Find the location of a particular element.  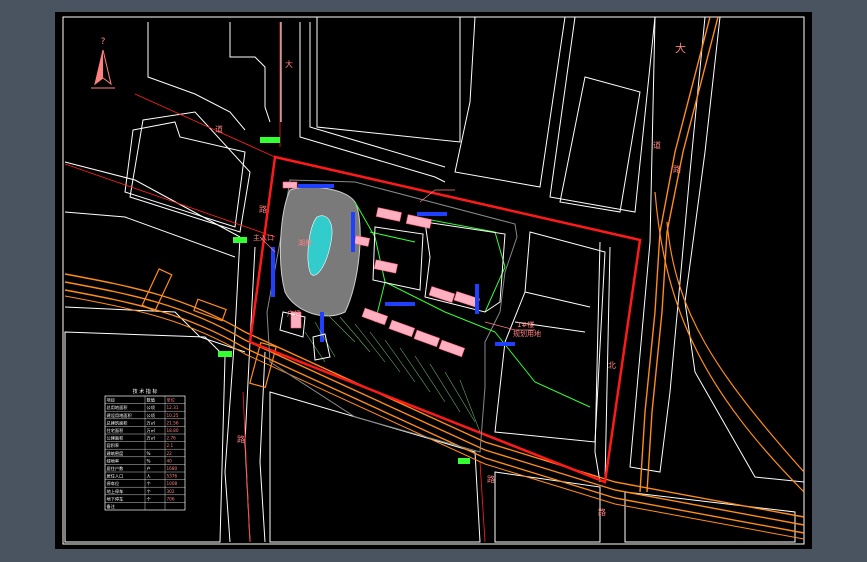

label-callout-right-1: 1#楼 is located at coordinates (525, 324).